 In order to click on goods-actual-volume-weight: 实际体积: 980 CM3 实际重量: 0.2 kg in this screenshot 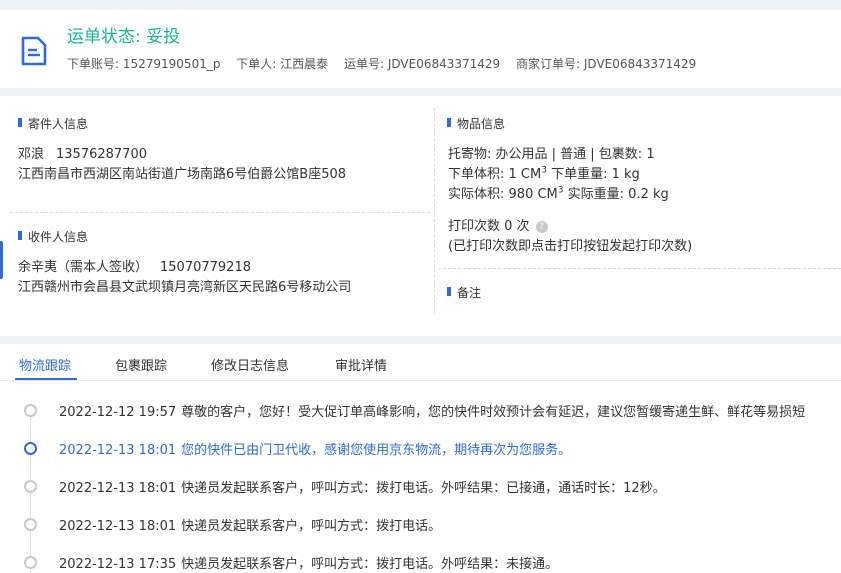, I will do `click(558, 192)`.